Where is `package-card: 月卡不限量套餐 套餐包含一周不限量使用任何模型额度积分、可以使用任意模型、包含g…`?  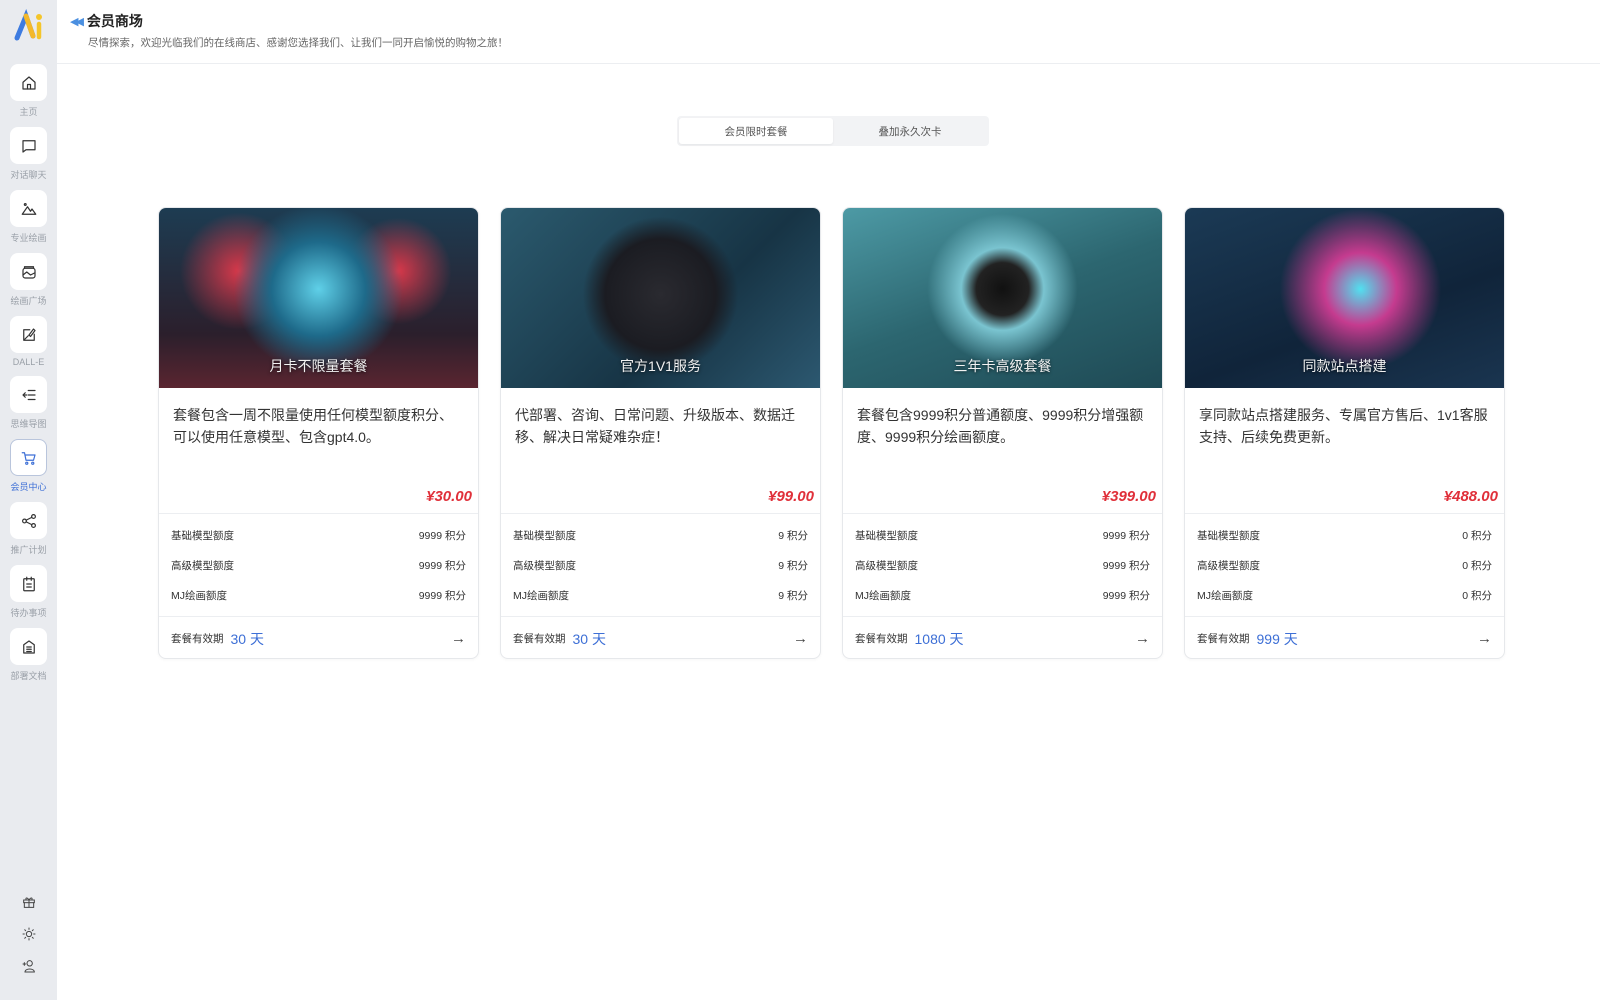
package-card: 月卡不限量套餐 套餐包含一周不限量使用任何模型额度积分、可以使用任意模型、包含g… is located at coordinates (318, 433).